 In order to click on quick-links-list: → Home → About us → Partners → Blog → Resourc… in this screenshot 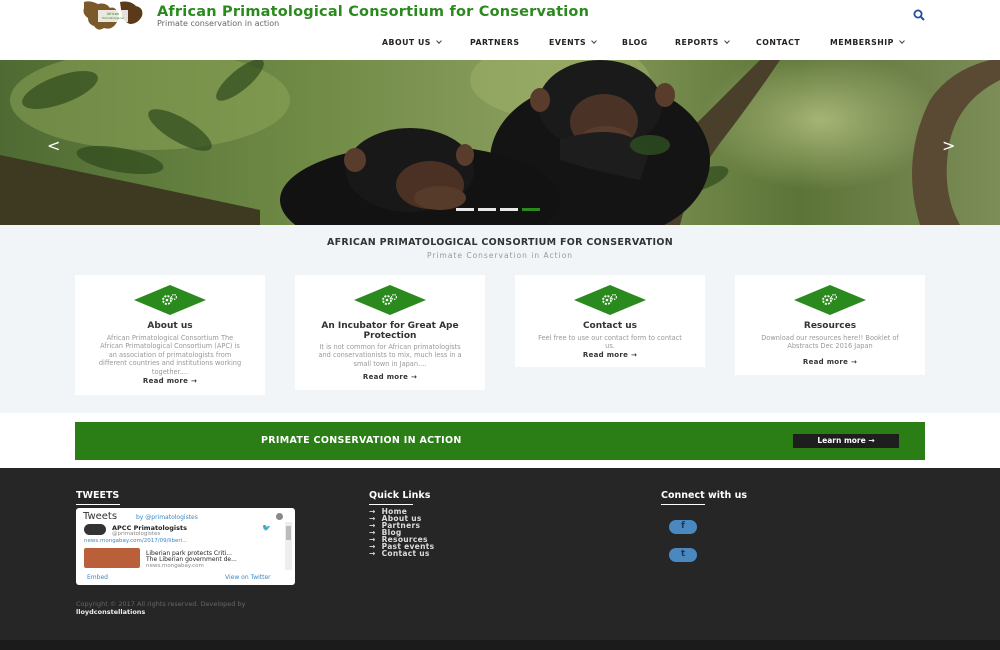, I will do `click(401, 533)`.